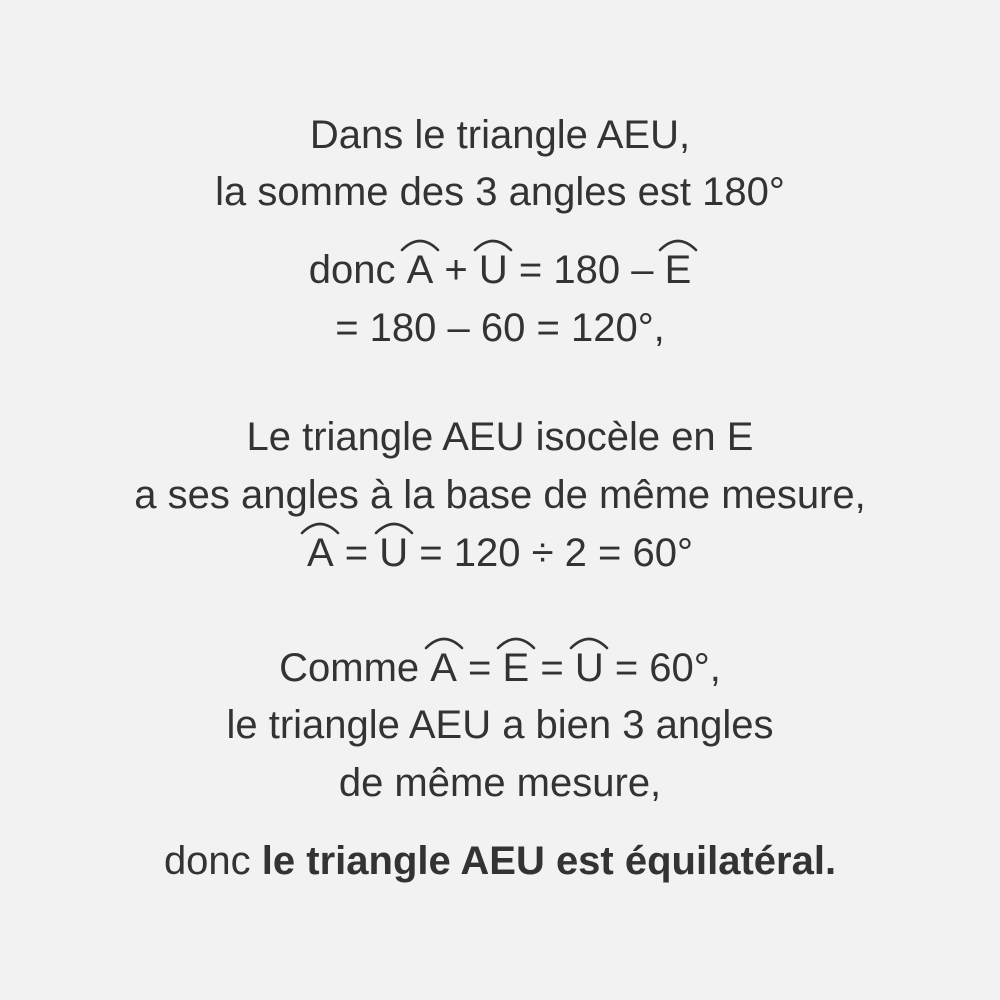  I want to click on operator: +, so click(456, 270).